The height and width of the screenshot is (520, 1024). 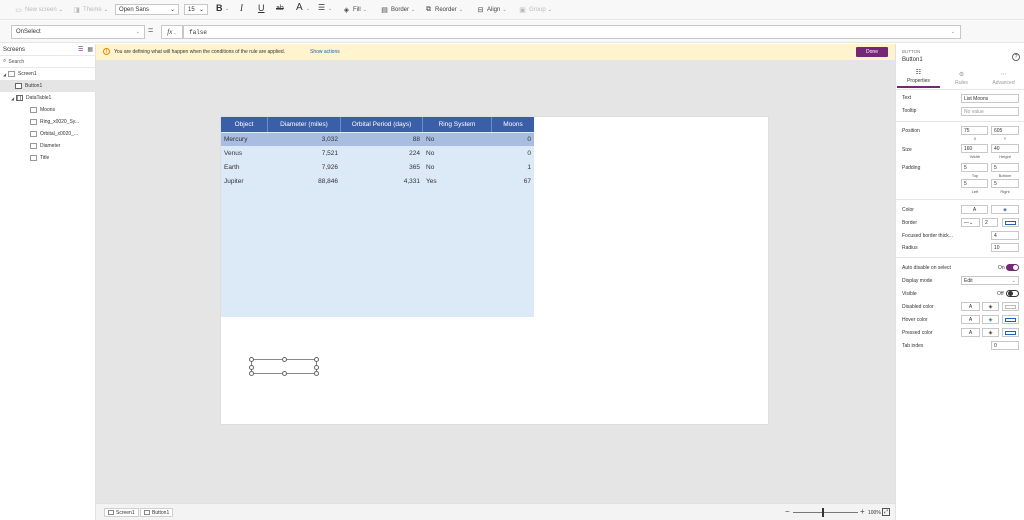 I want to click on strikethrough-icon: ab, so click(x=280, y=8).